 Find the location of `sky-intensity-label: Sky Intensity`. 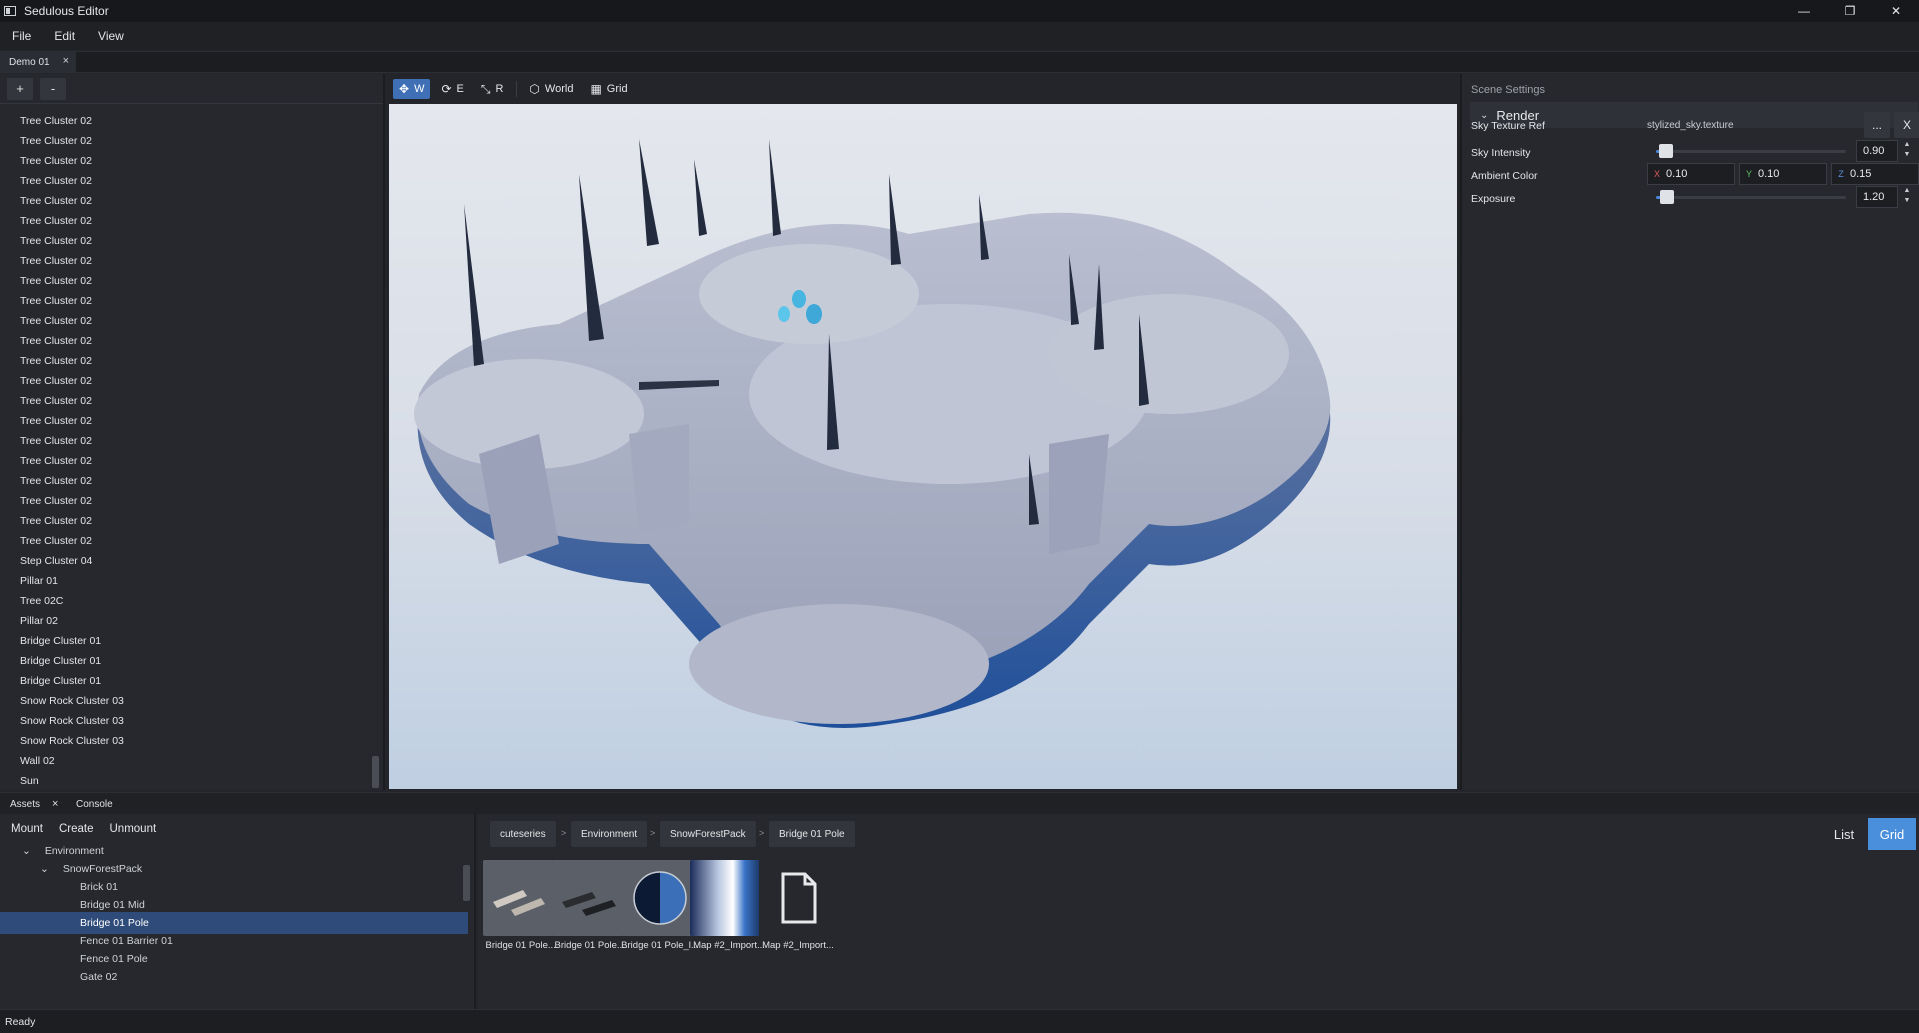

sky-intensity-label: Sky Intensity is located at coordinates (1501, 153).